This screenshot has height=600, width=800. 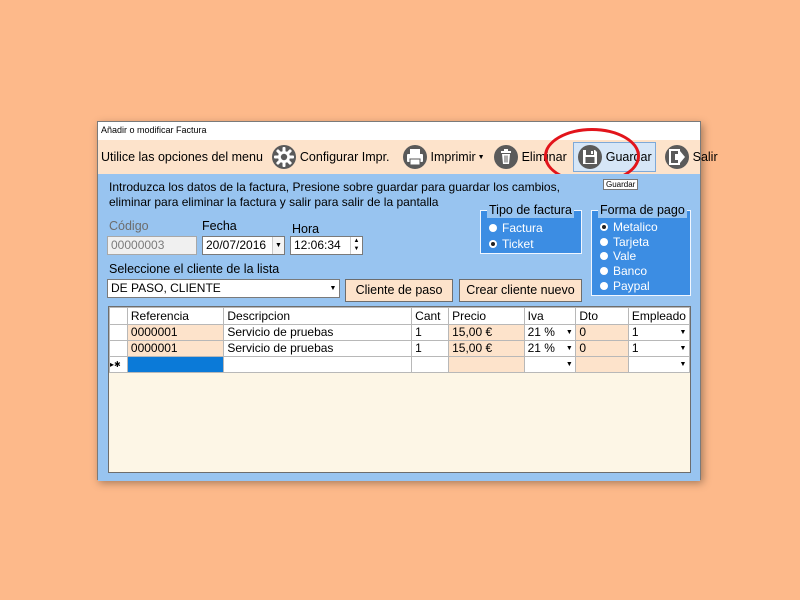 I want to click on radio-banco: Banco, so click(x=623, y=271).